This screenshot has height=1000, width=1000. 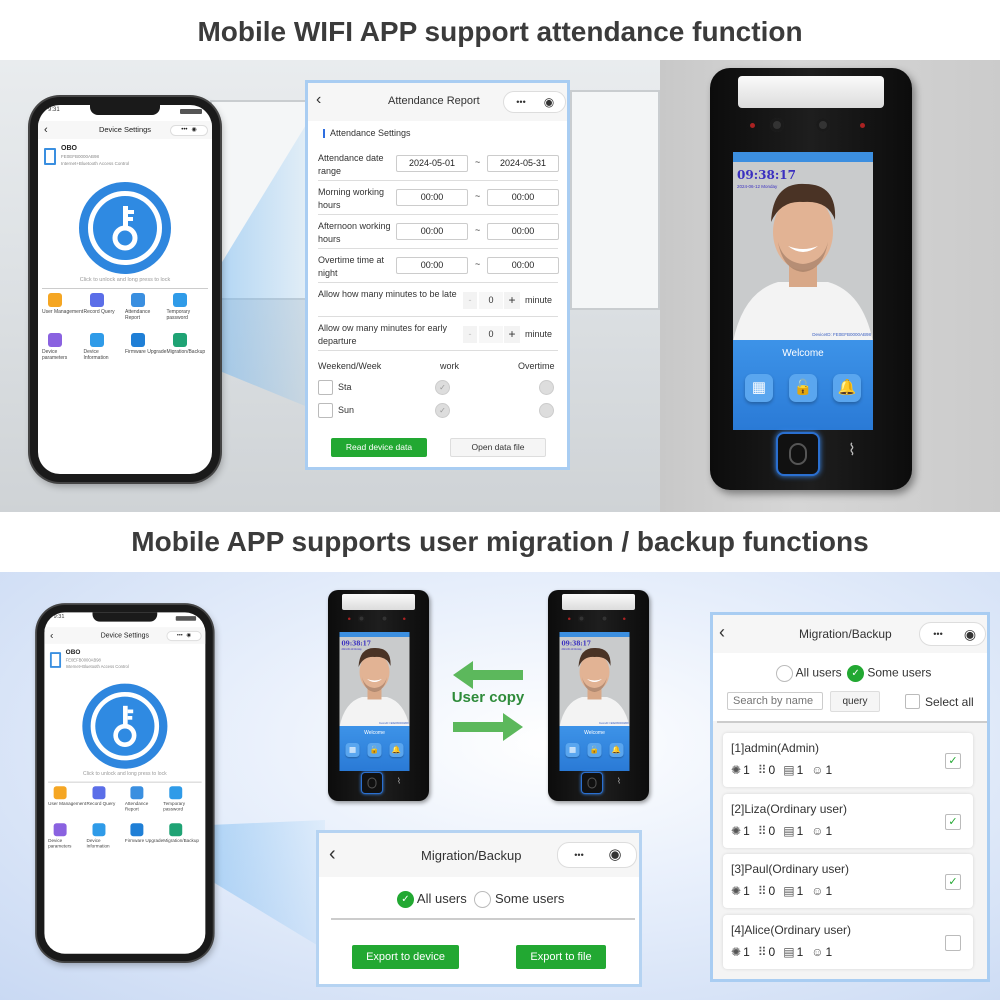 What do you see at coordinates (829, 891) in the screenshot?
I see `face-count: 1` at bounding box center [829, 891].